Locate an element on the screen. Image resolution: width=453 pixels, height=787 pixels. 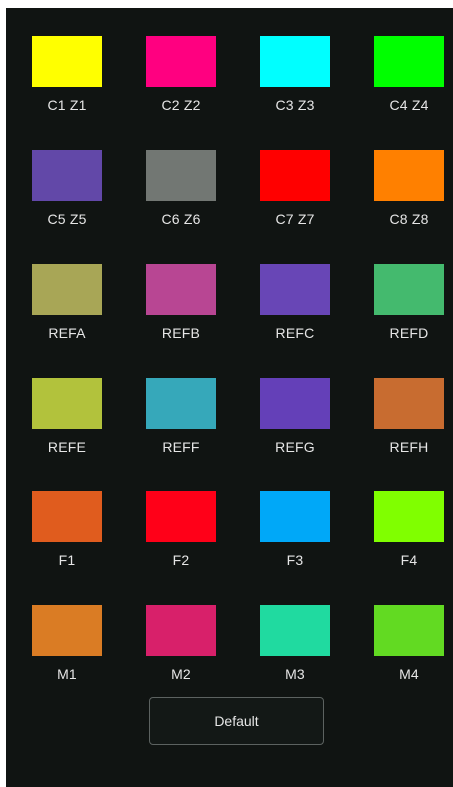
swatch-color-refc is located at coordinates (295, 289).